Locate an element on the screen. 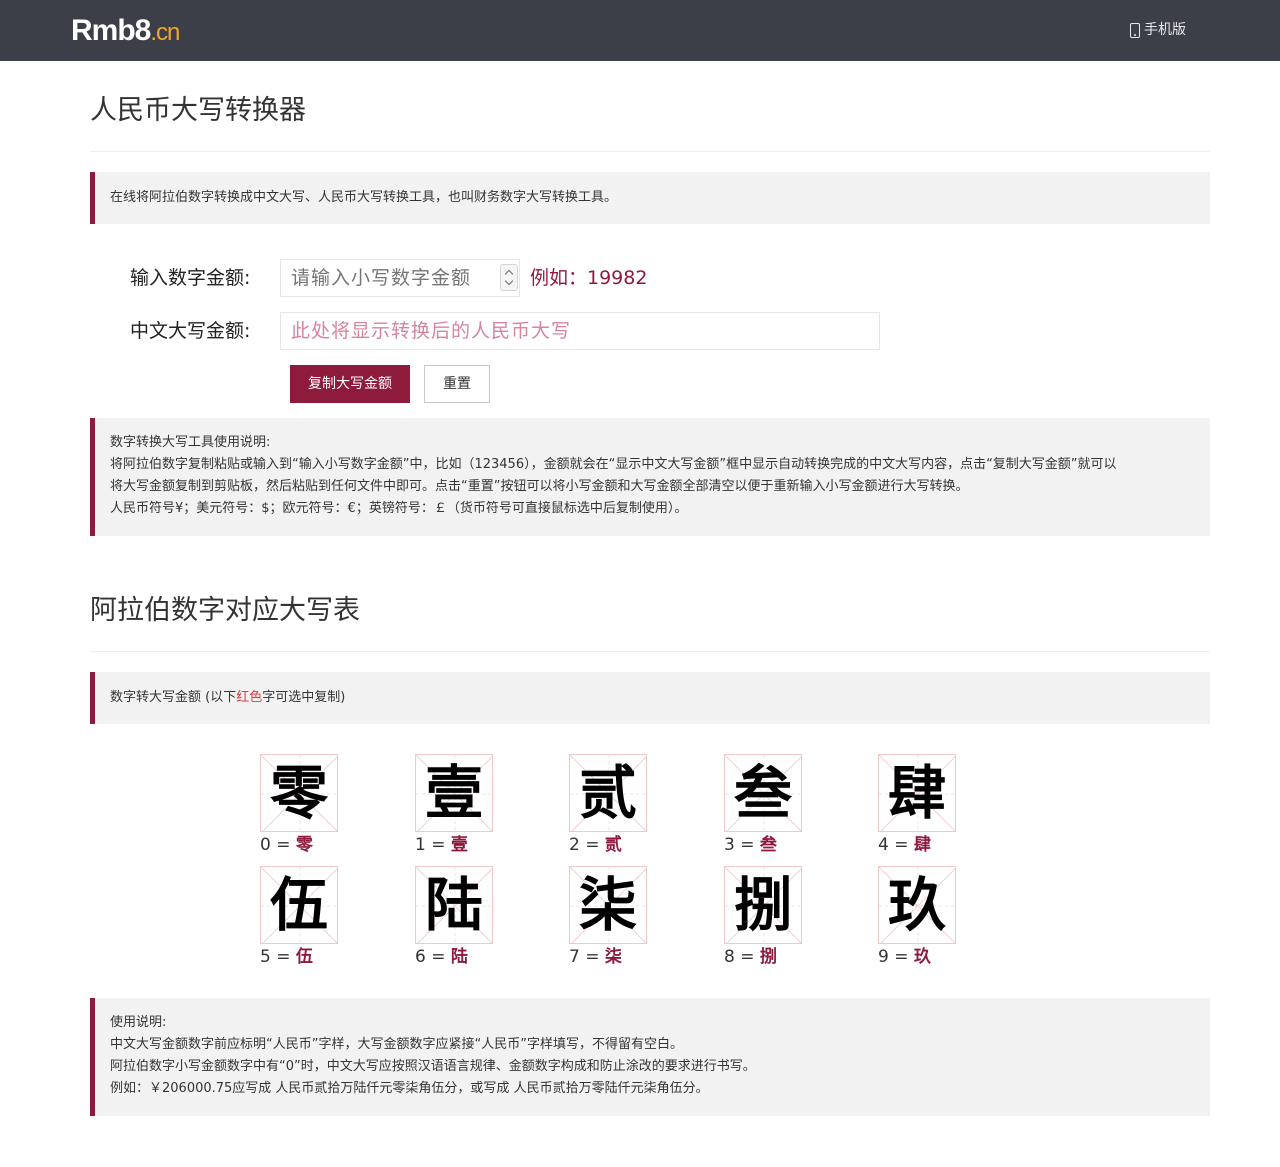 The width and height of the screenshot is (1280, 1167). digit-number: 8 is located at coordinates (729, 957).